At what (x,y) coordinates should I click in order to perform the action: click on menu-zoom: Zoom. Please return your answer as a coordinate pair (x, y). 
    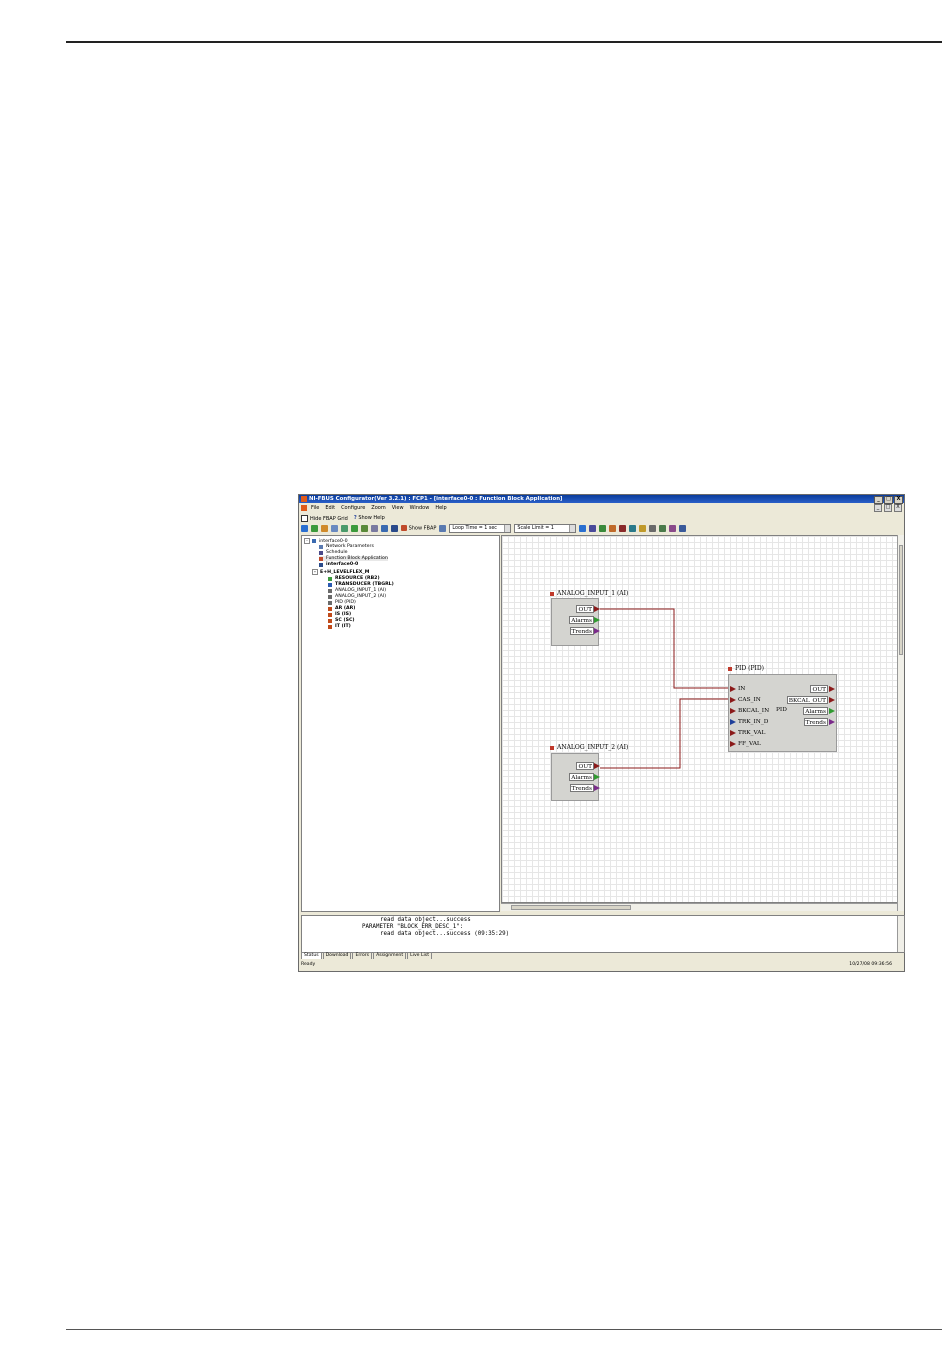
    Looking at the image, I should click on (378, 508).